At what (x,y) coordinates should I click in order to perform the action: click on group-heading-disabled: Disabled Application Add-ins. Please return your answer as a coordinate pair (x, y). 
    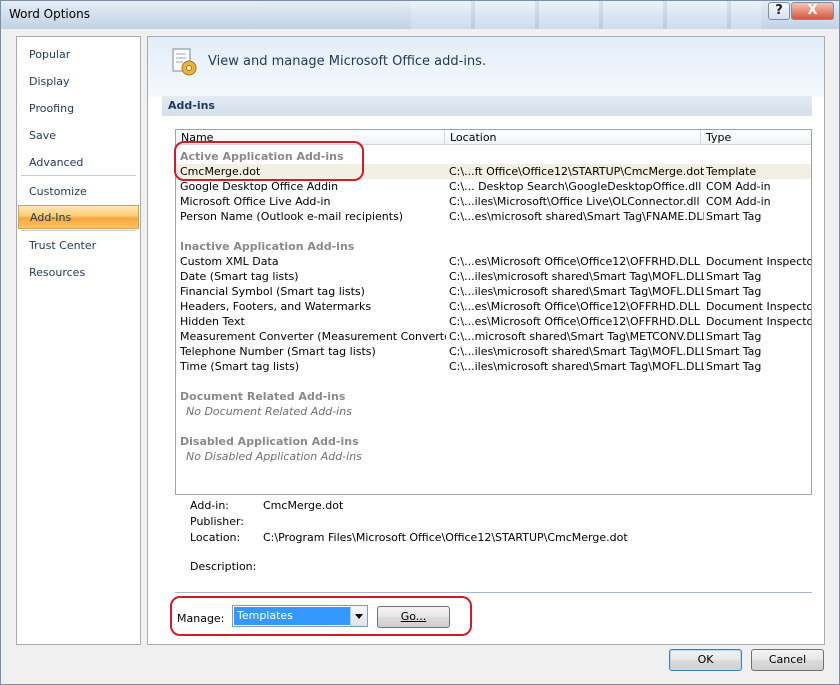
    Looking at the image, I should click on (269, 441).